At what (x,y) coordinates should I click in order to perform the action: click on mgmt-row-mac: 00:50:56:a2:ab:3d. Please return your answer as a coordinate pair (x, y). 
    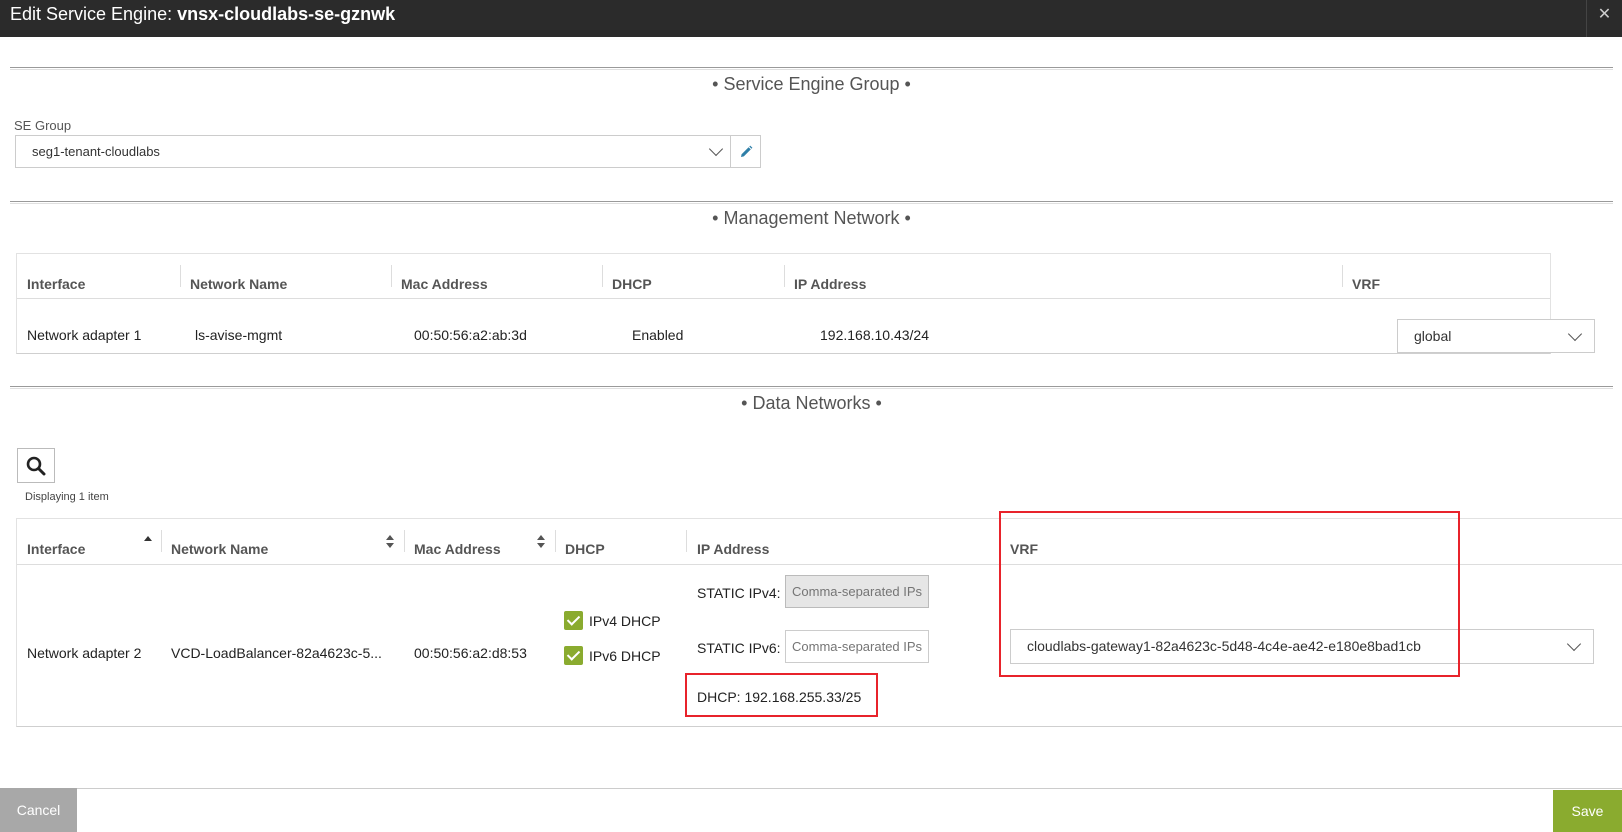
    Looking at the image, I should click on (470, 335).